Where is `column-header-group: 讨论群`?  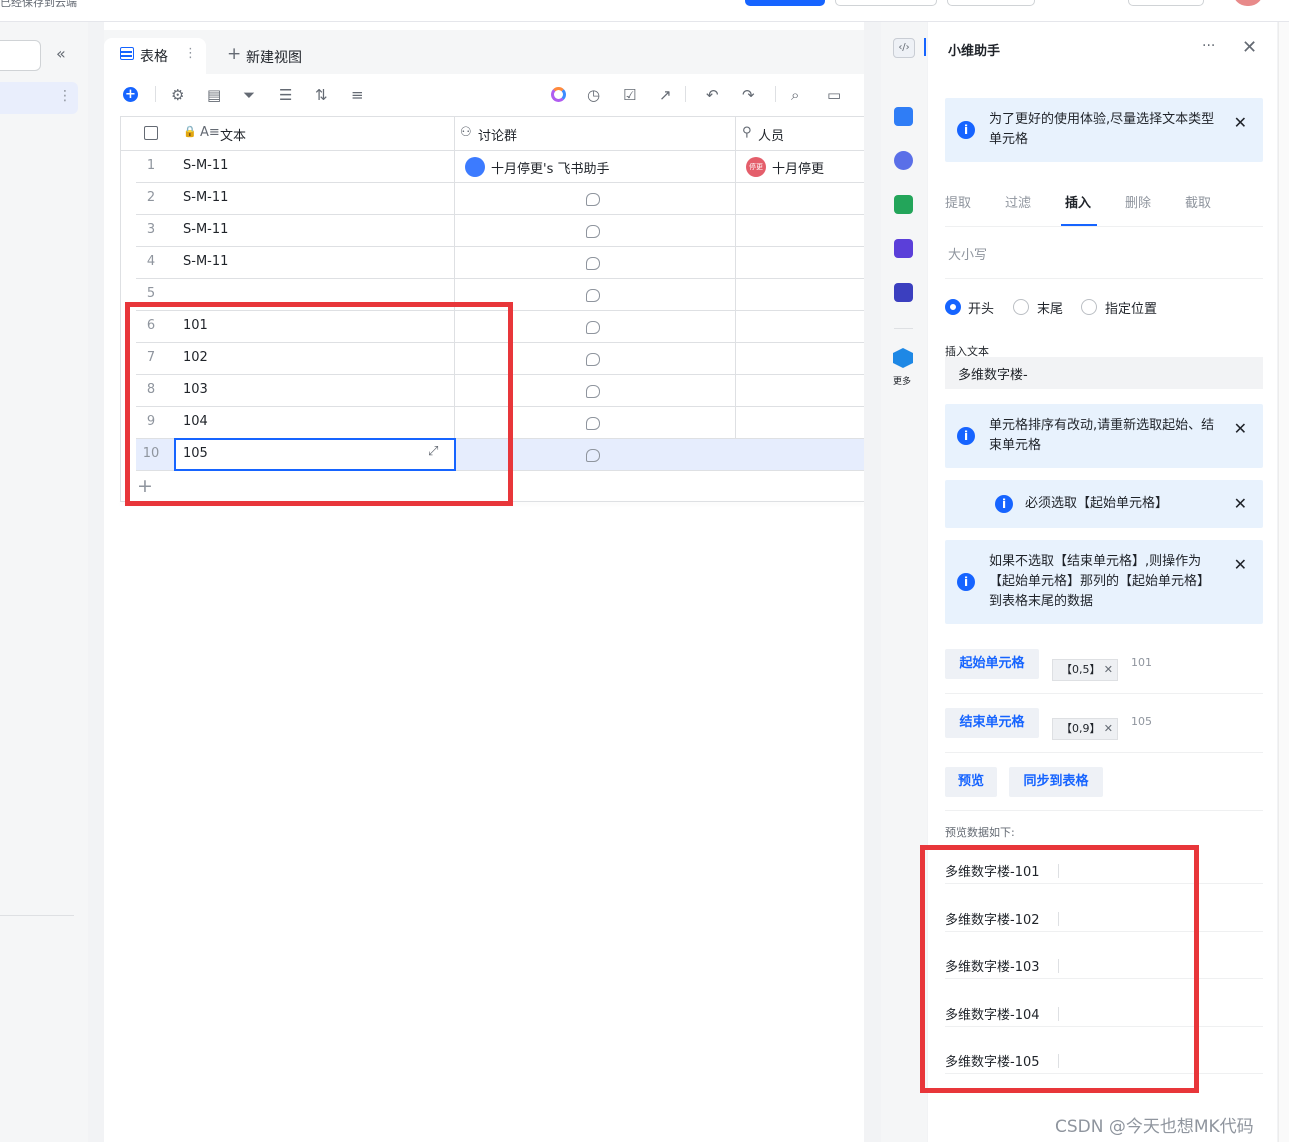
column-header-group: 讨论群 is located at coordinates (497, 134).